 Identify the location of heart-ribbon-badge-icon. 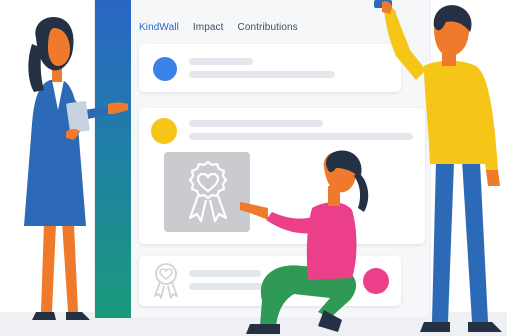
(208, 191).